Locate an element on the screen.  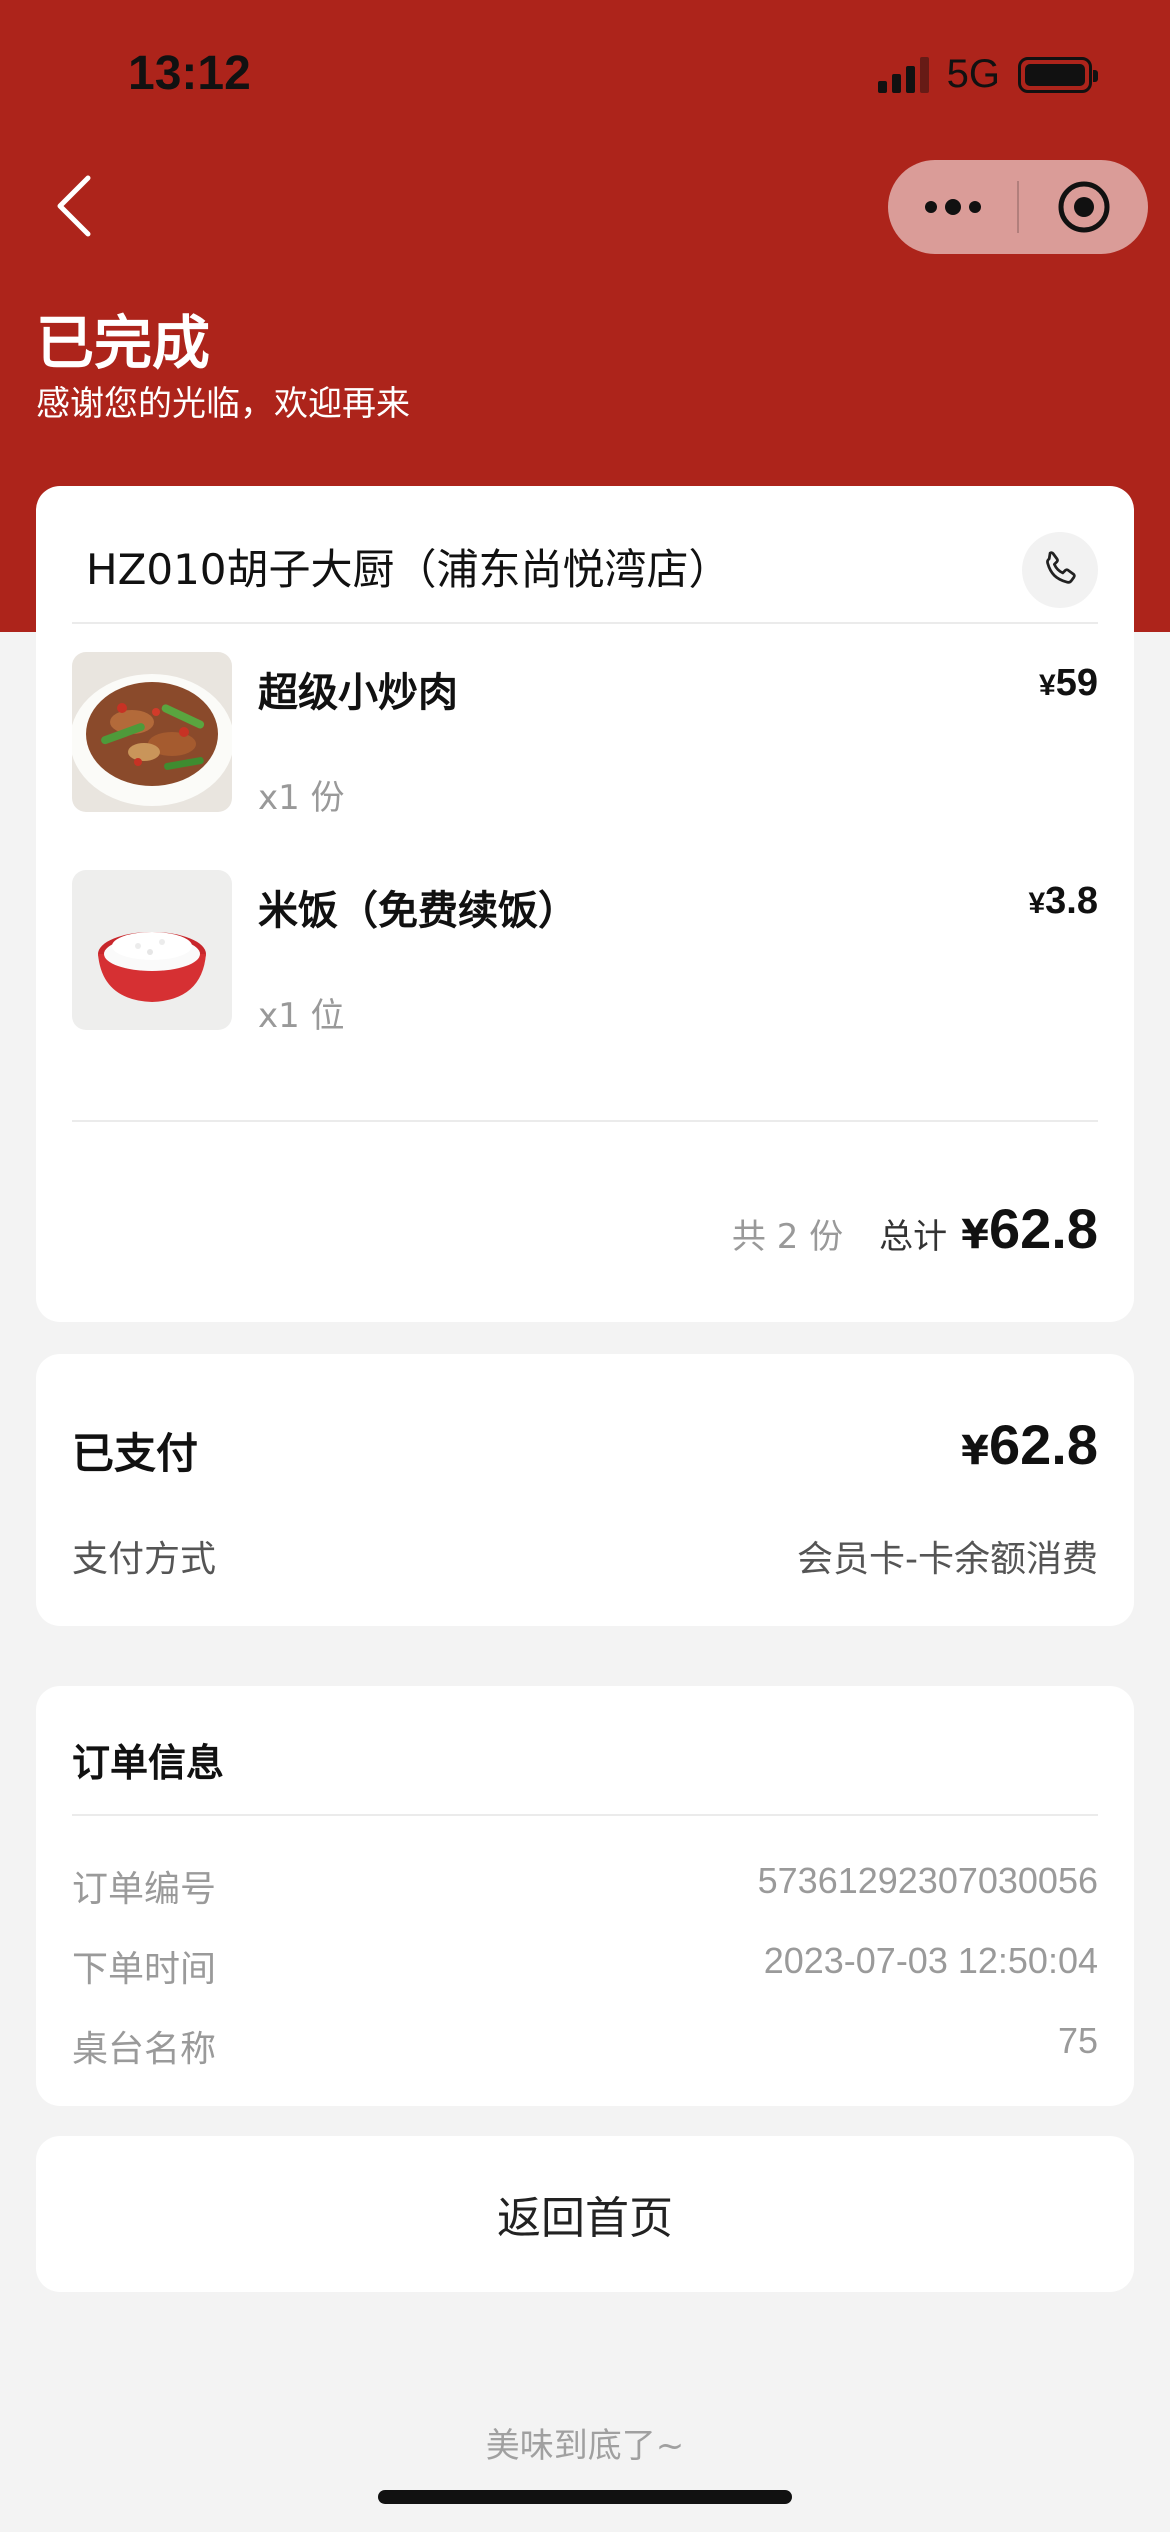
payment-method-value: 会员卡-卡余额消费 is located at coordinates (947, 1559).